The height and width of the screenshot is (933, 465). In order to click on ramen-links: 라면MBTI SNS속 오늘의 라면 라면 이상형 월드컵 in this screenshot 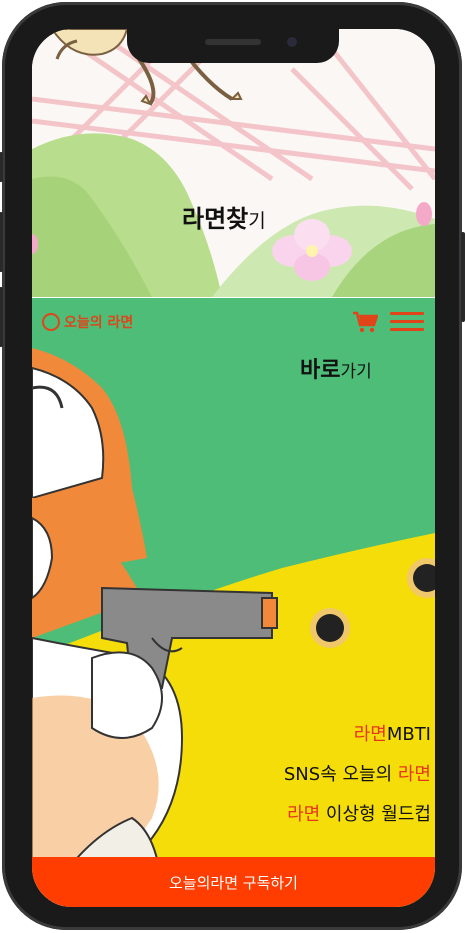, I will do `click(357, 780)`.